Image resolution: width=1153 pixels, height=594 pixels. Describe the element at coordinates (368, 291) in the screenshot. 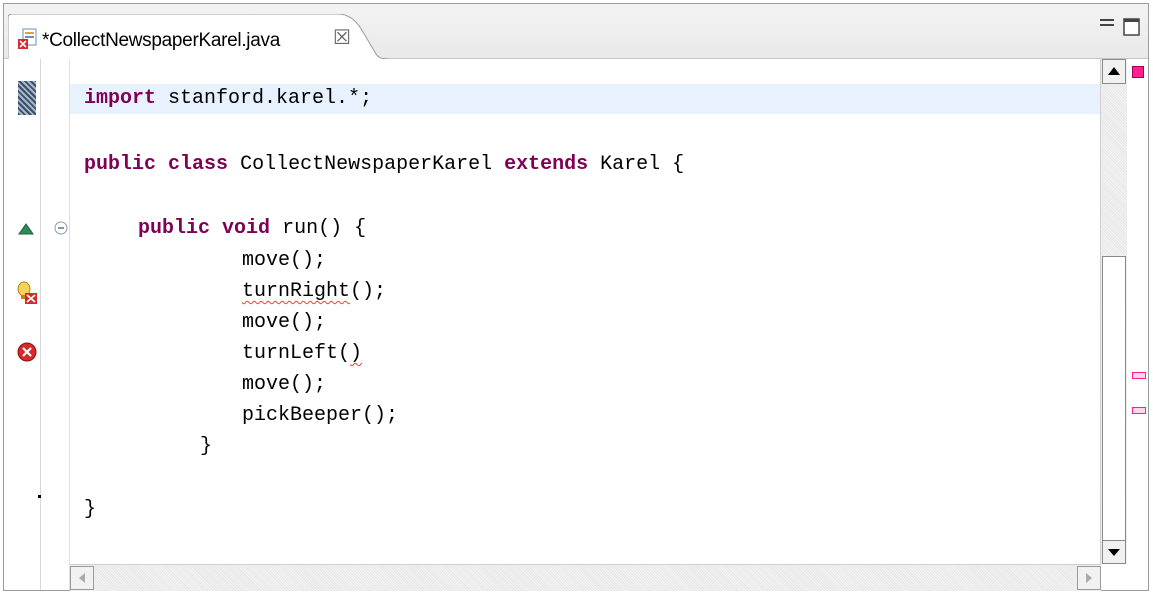

I see `code-text: ();` at that location.